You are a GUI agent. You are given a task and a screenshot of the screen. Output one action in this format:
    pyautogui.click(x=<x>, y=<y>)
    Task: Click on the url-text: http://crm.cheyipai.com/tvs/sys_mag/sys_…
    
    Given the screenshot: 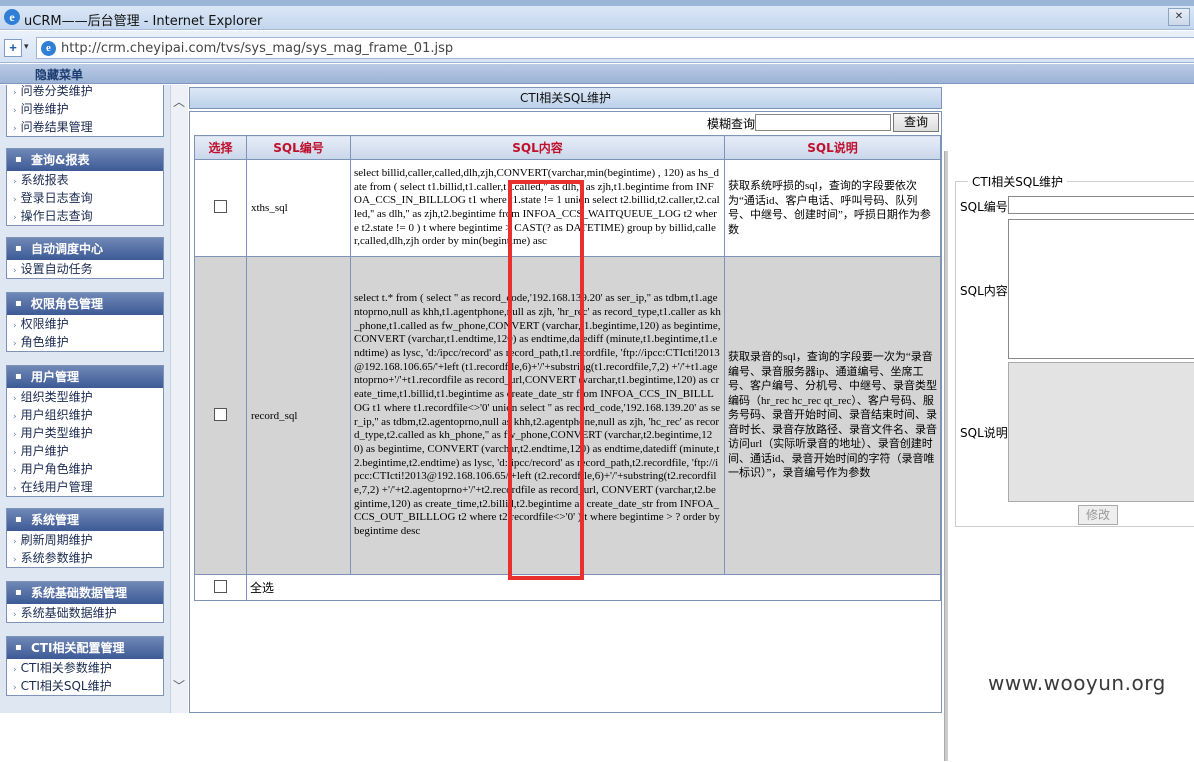 What is the action you would take?
    pyautogui.click(x=257, y=48)
    